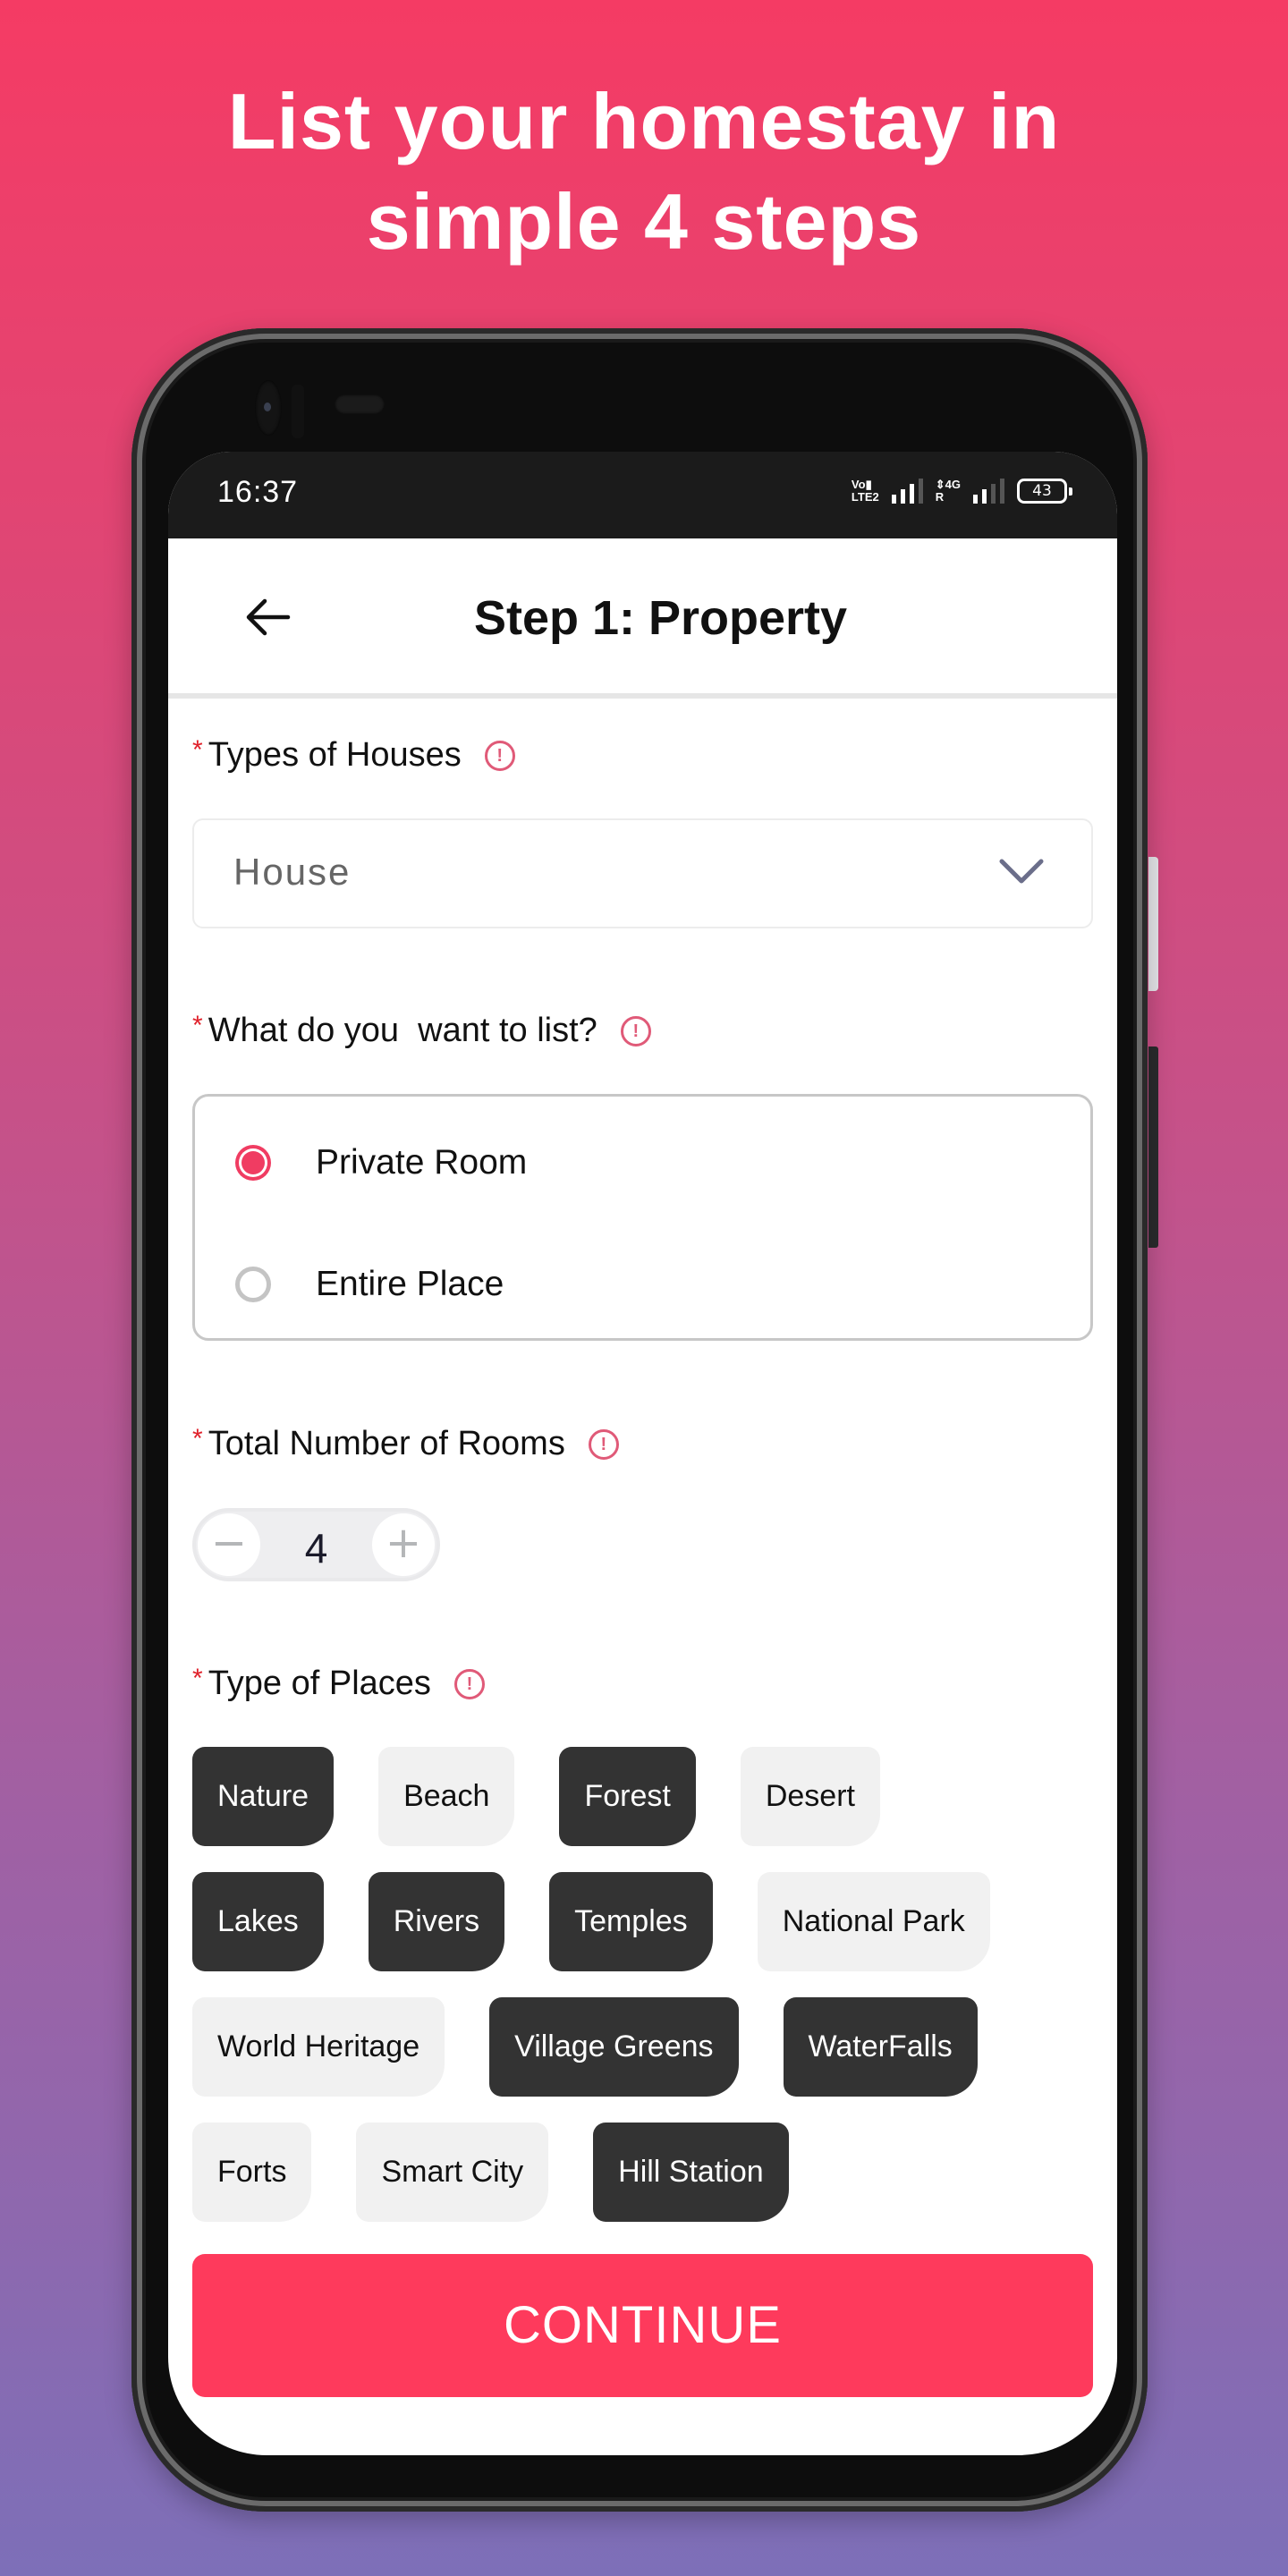 The height and width of the screenshot is (2576, 1288). I want to click on place-type-chip: Smart City, so click(452, 2172).